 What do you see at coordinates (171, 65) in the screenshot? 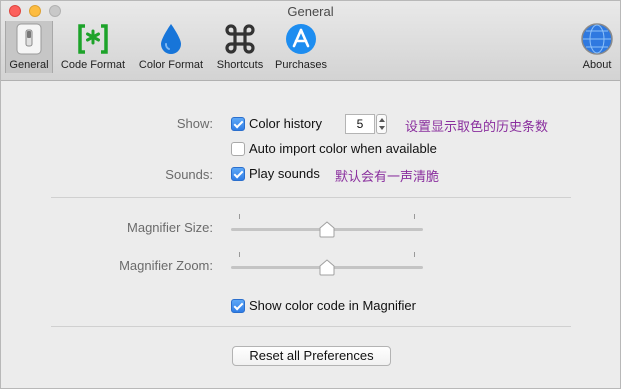
I see `tab-color-format-label: Color Format` at bounding box center [171, 65].